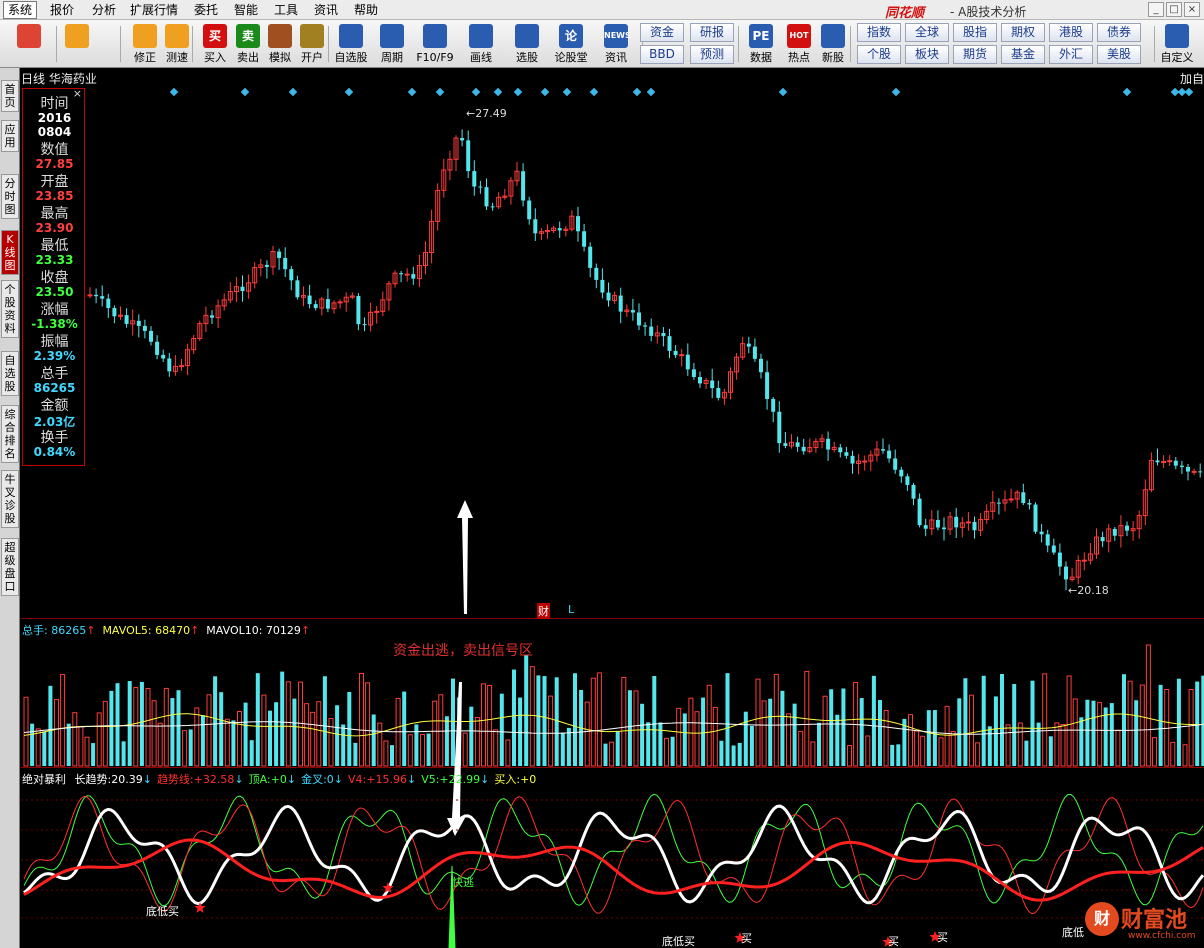 The height and width of the screenshot is (948, 1204). What do you see at coordinates (44, 779) in the screenshot?
I see `indicator-name: 绝对暴利` at bounding box center [44, 779].